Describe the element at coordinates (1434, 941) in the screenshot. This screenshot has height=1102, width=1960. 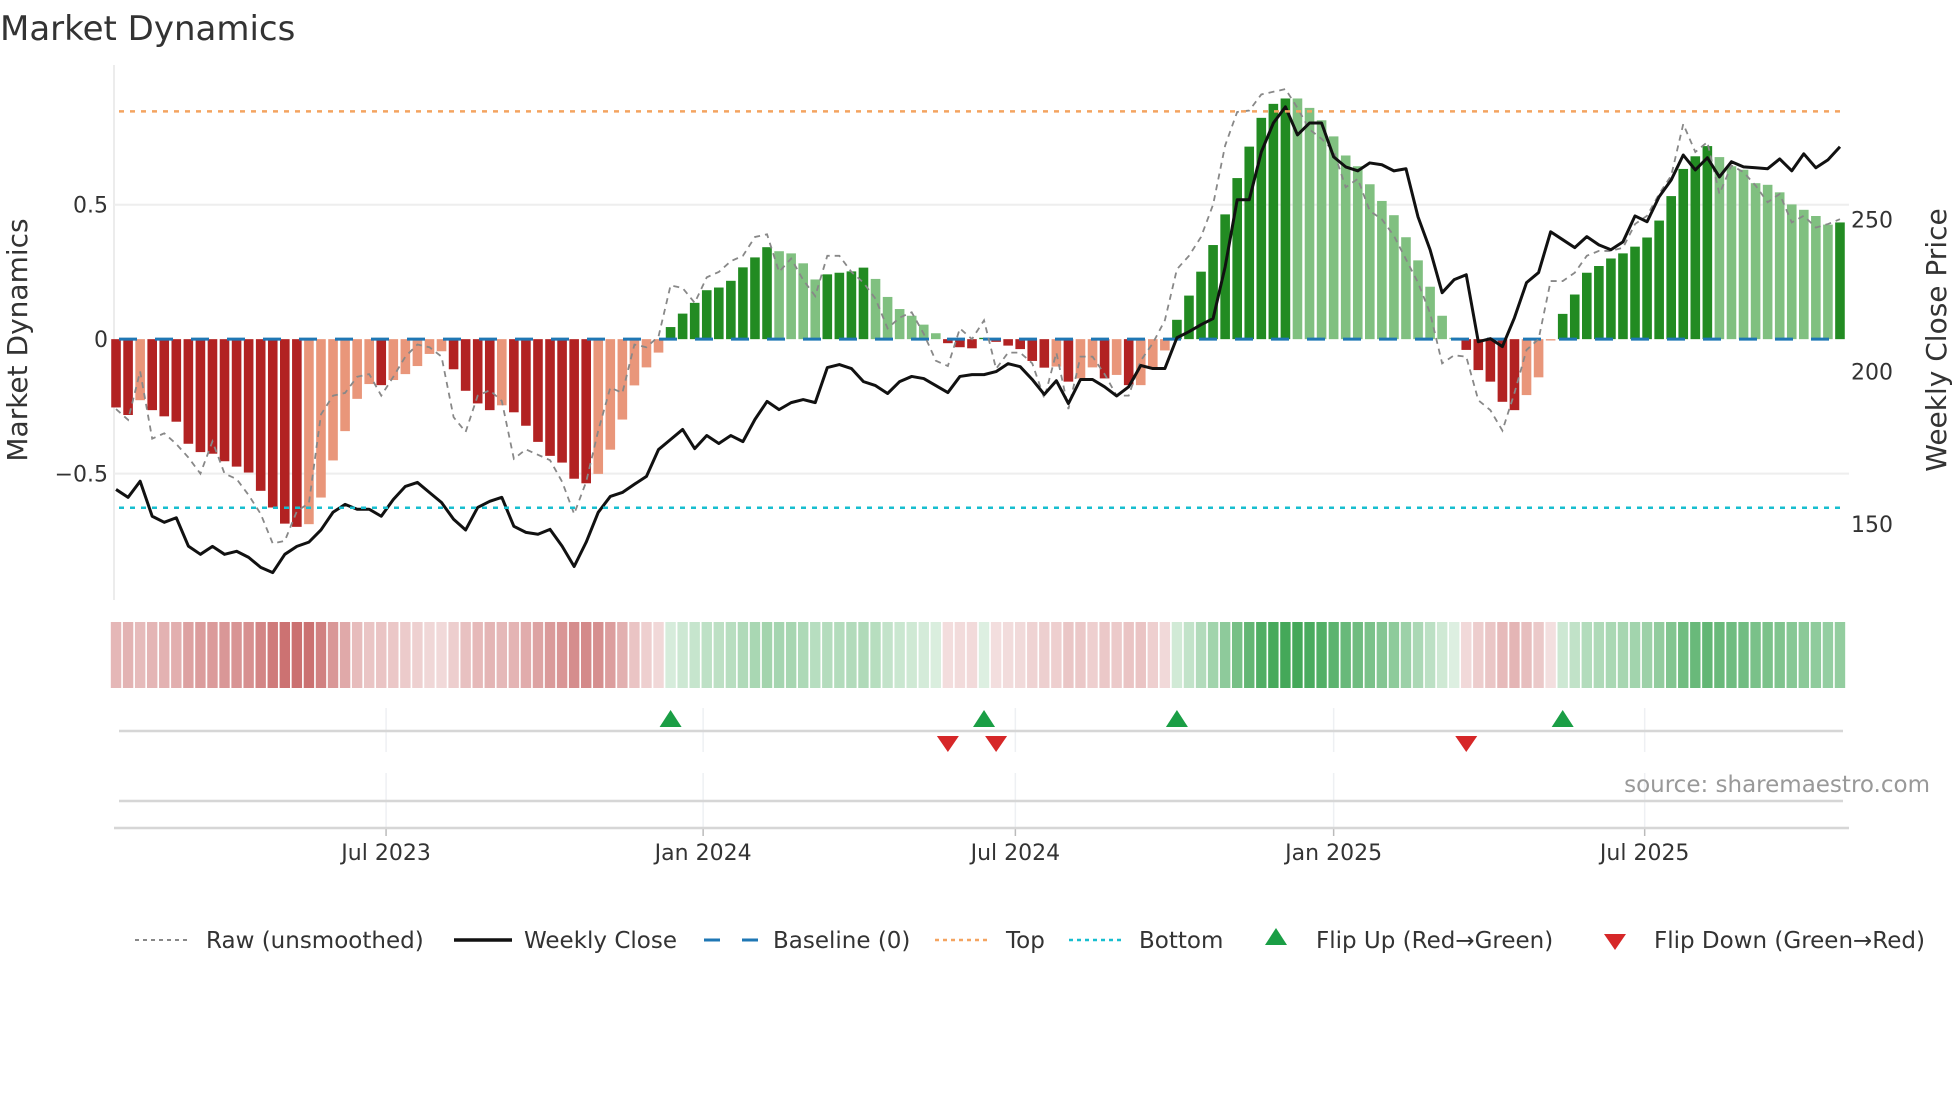
I see `legend-label: Flip Up (Red→Green)` at that location.